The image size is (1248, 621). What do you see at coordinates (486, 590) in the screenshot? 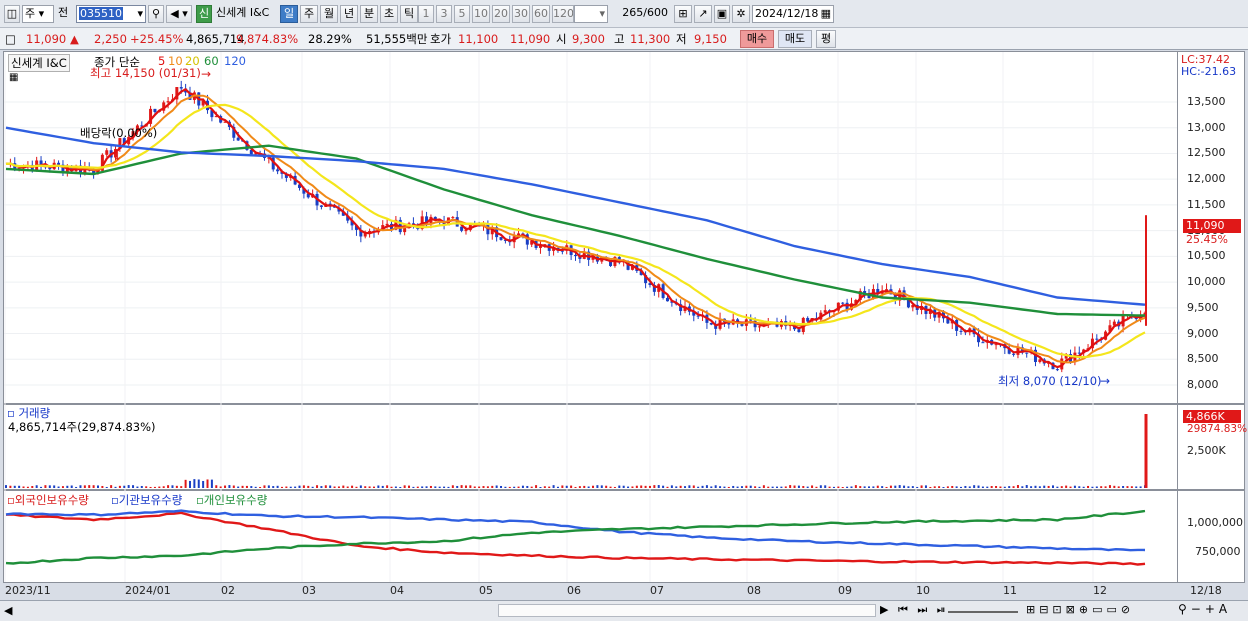
I see `x-tick-5: 05` at bounding box center [486, 590].